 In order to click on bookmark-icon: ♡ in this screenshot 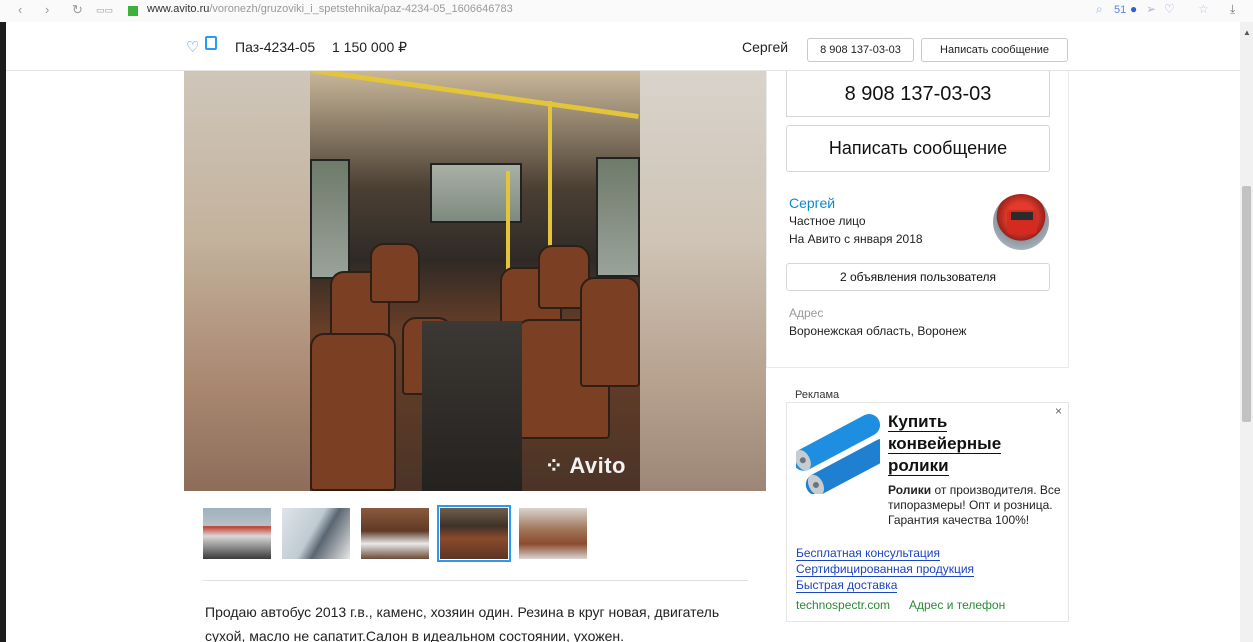, I will do `click(1169, 9)`.